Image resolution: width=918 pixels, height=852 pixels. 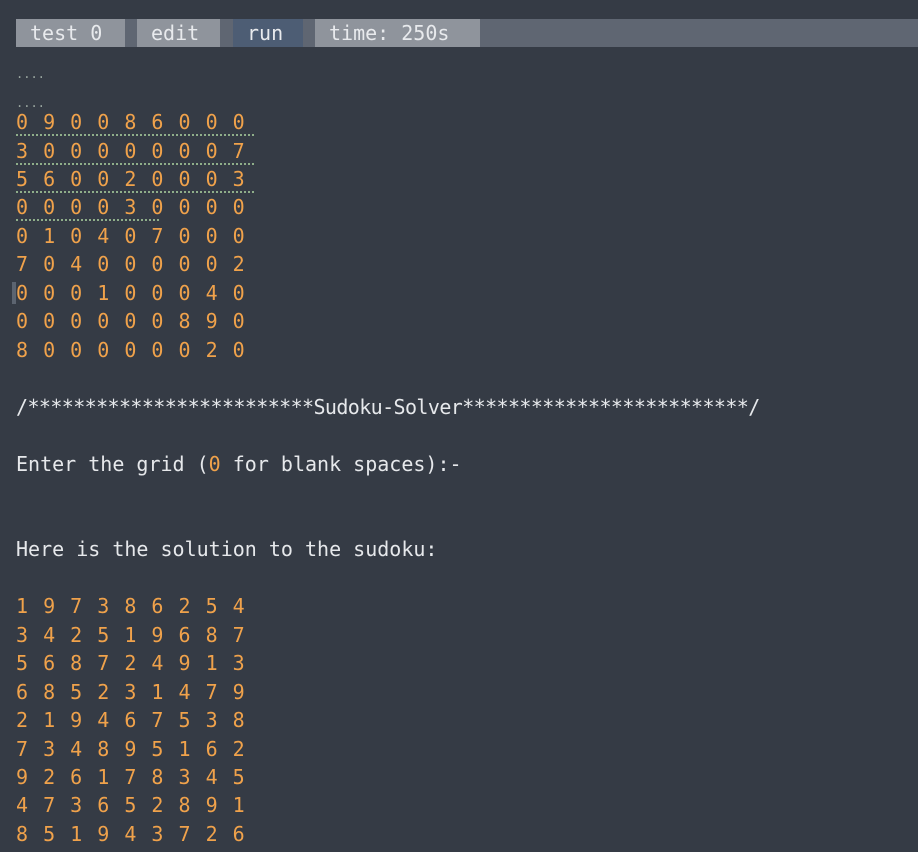 I want to click on tab-bar: test 0 edit run time: 250s, so click(x=467, y=33).